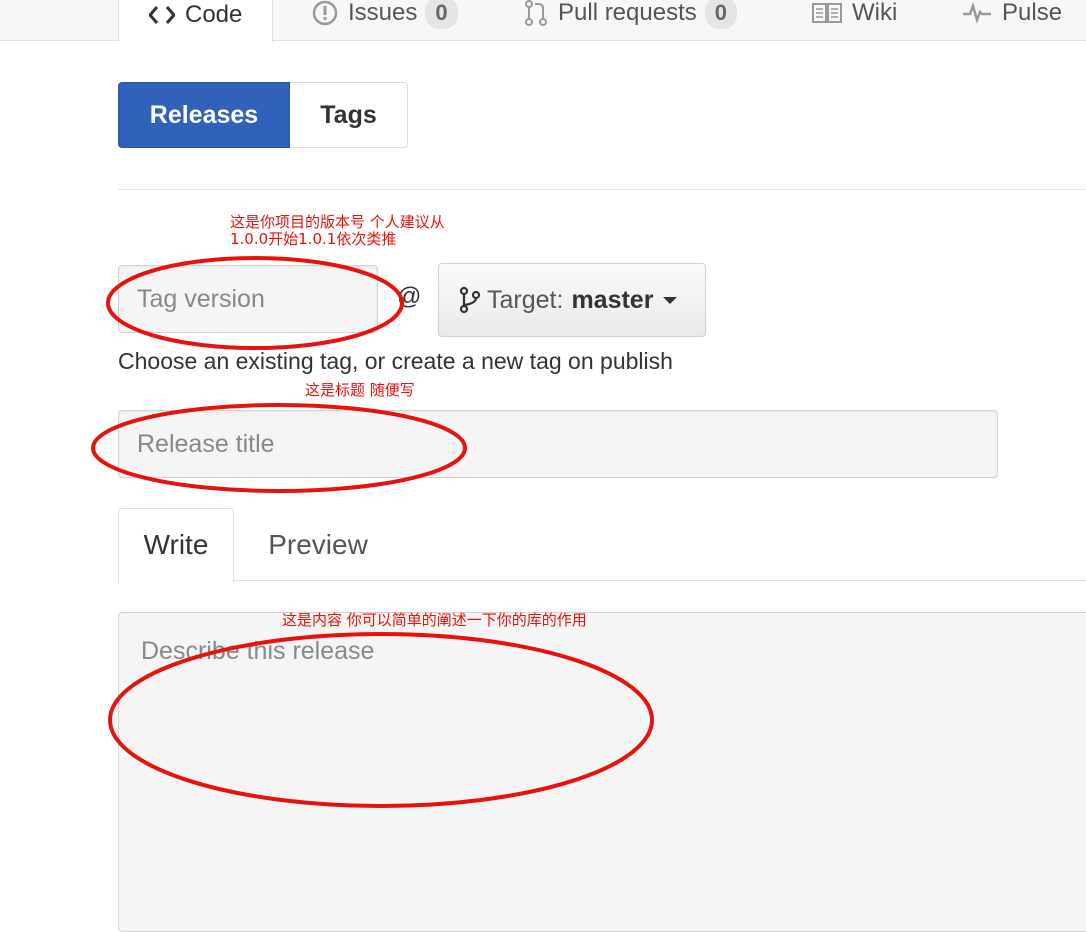 The image size is (1086, 932). I want to click on tag-version-annotation: 这是你项目的版本号 个人建议从 1.0.0开始1.0.1依次类推, so click(337, 231).